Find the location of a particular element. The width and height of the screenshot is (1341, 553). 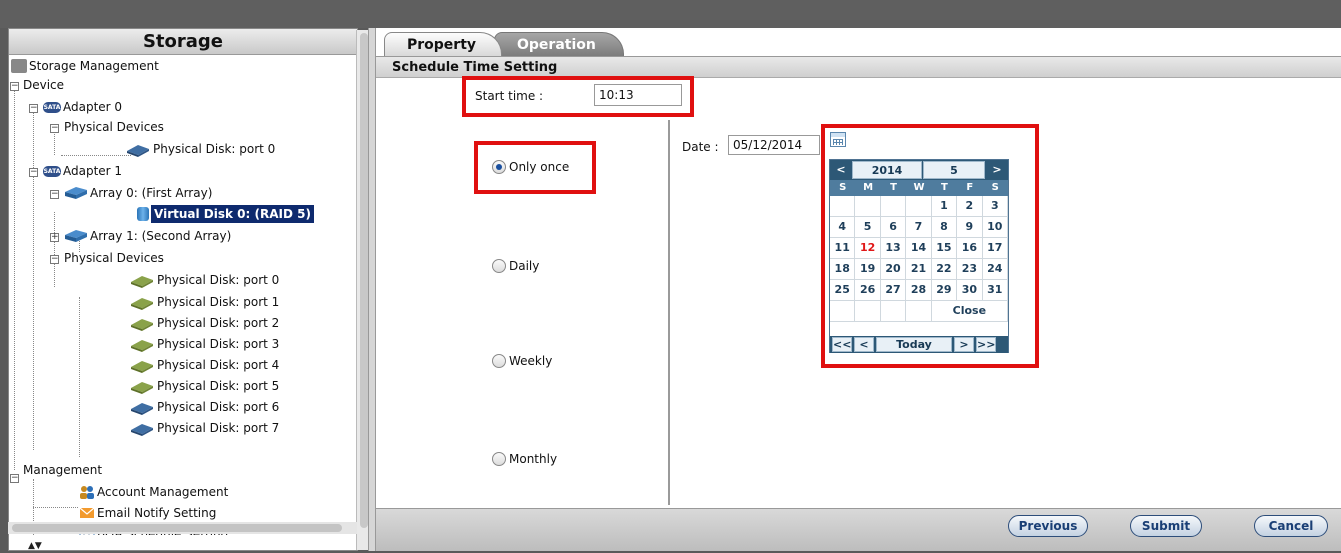

tree-line is located at coordinates (79, 377).